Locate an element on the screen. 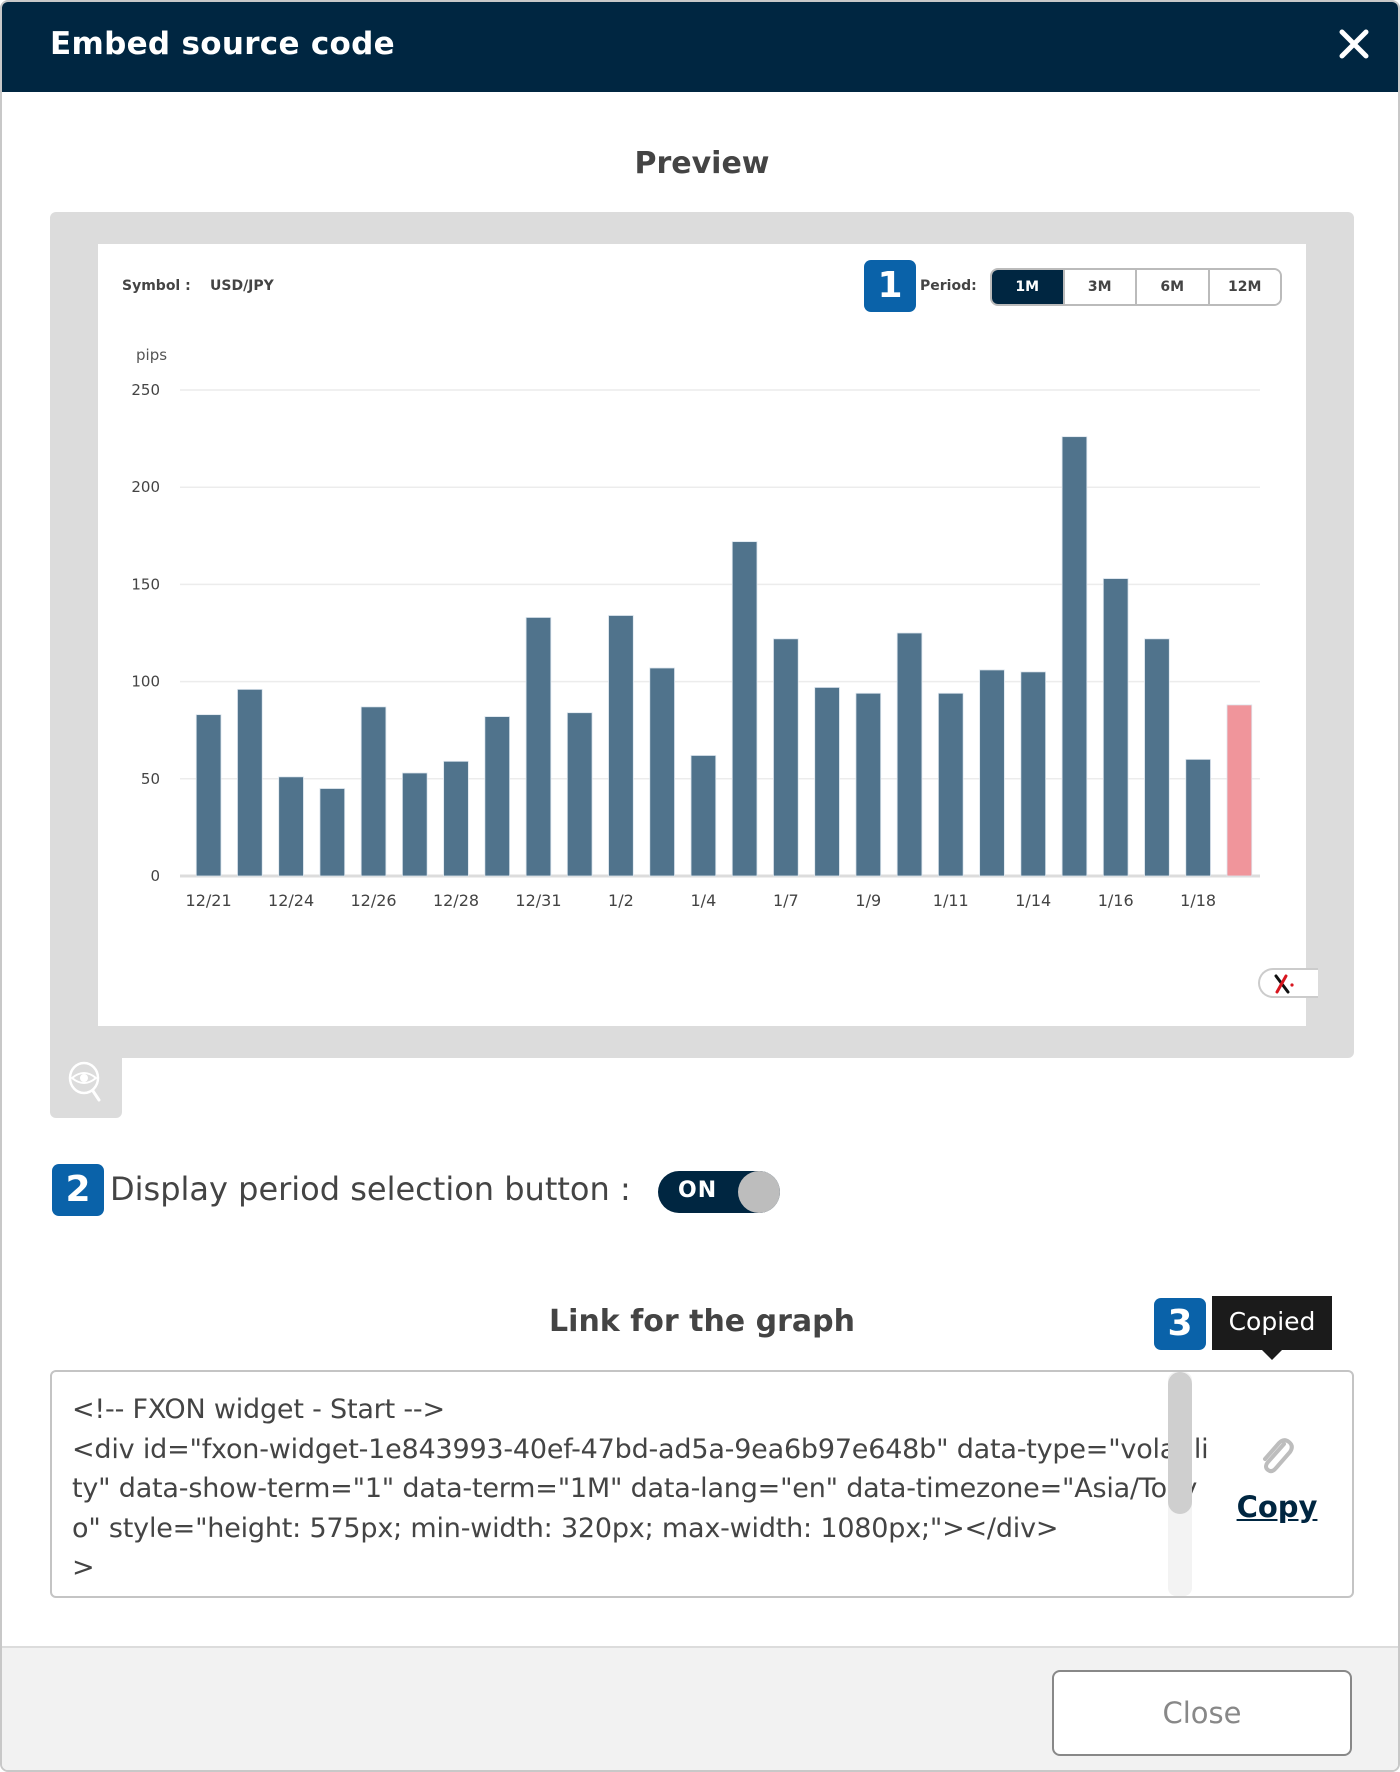 Image resolution: width=1400 pixels, height=1772 pixels. y-tick-label: 150 is located at coordinates (145, 584).